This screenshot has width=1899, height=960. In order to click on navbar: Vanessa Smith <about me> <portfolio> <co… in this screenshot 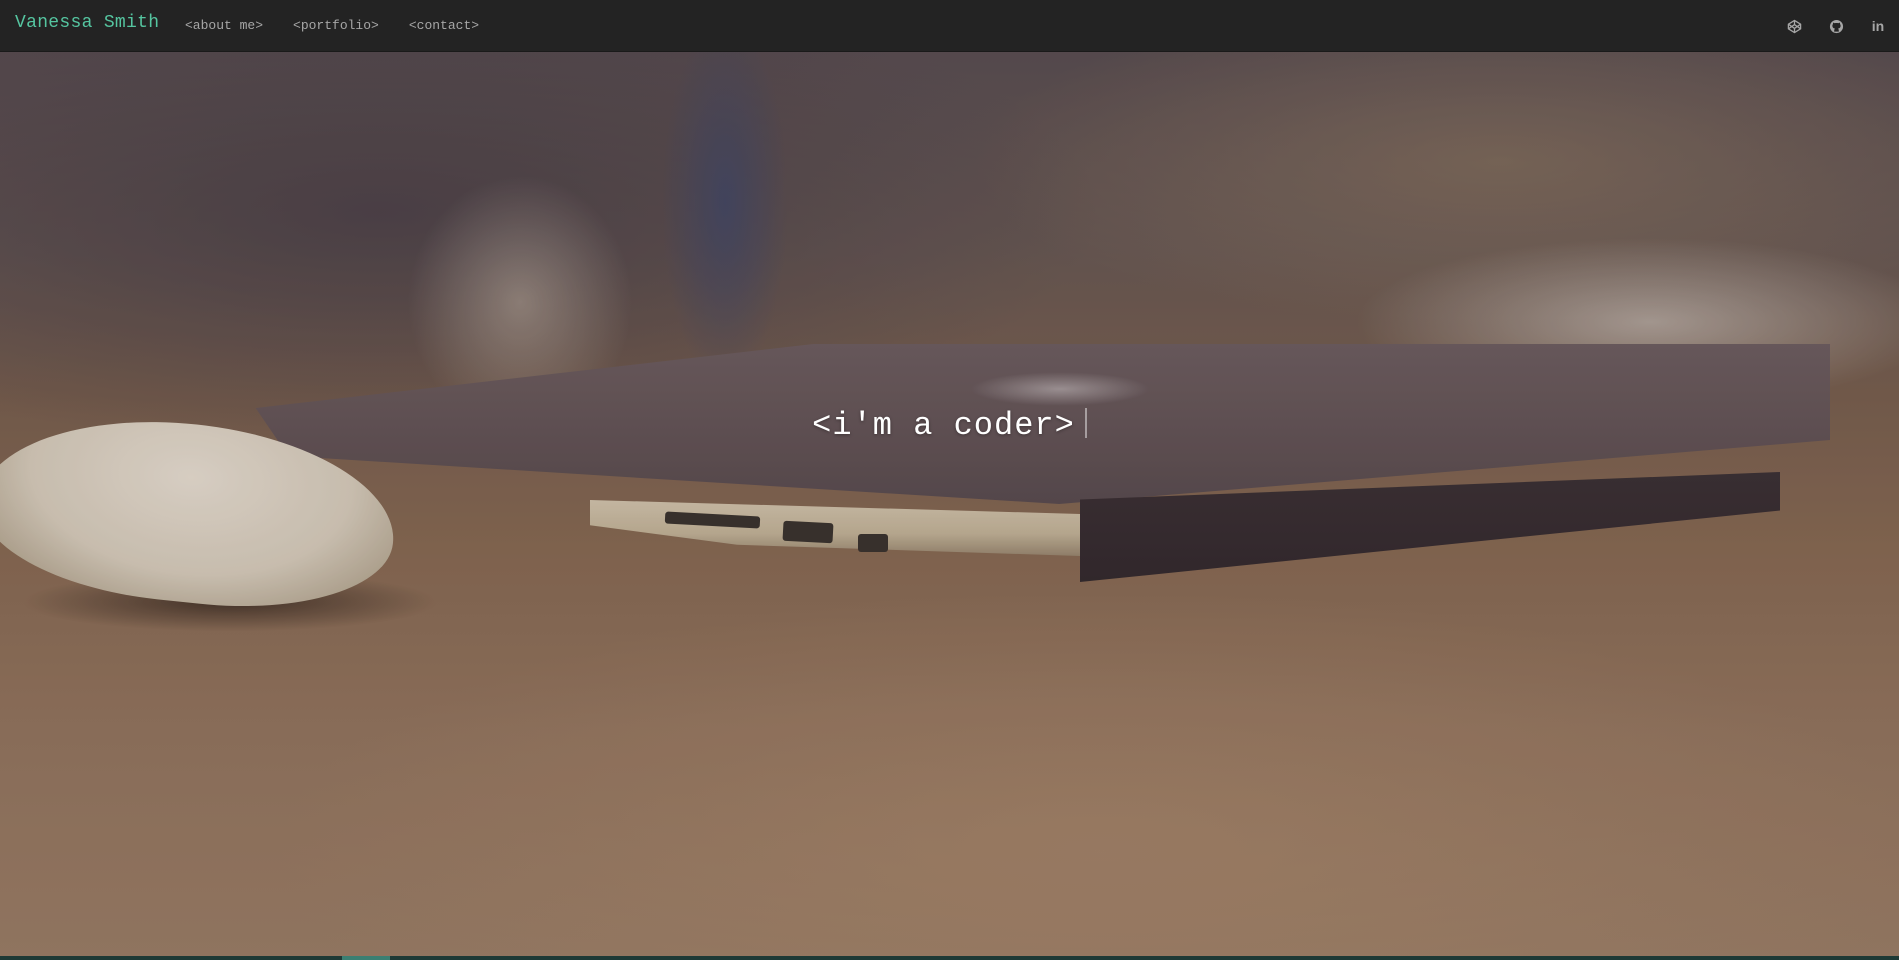, I will do `click(949, 26)`.